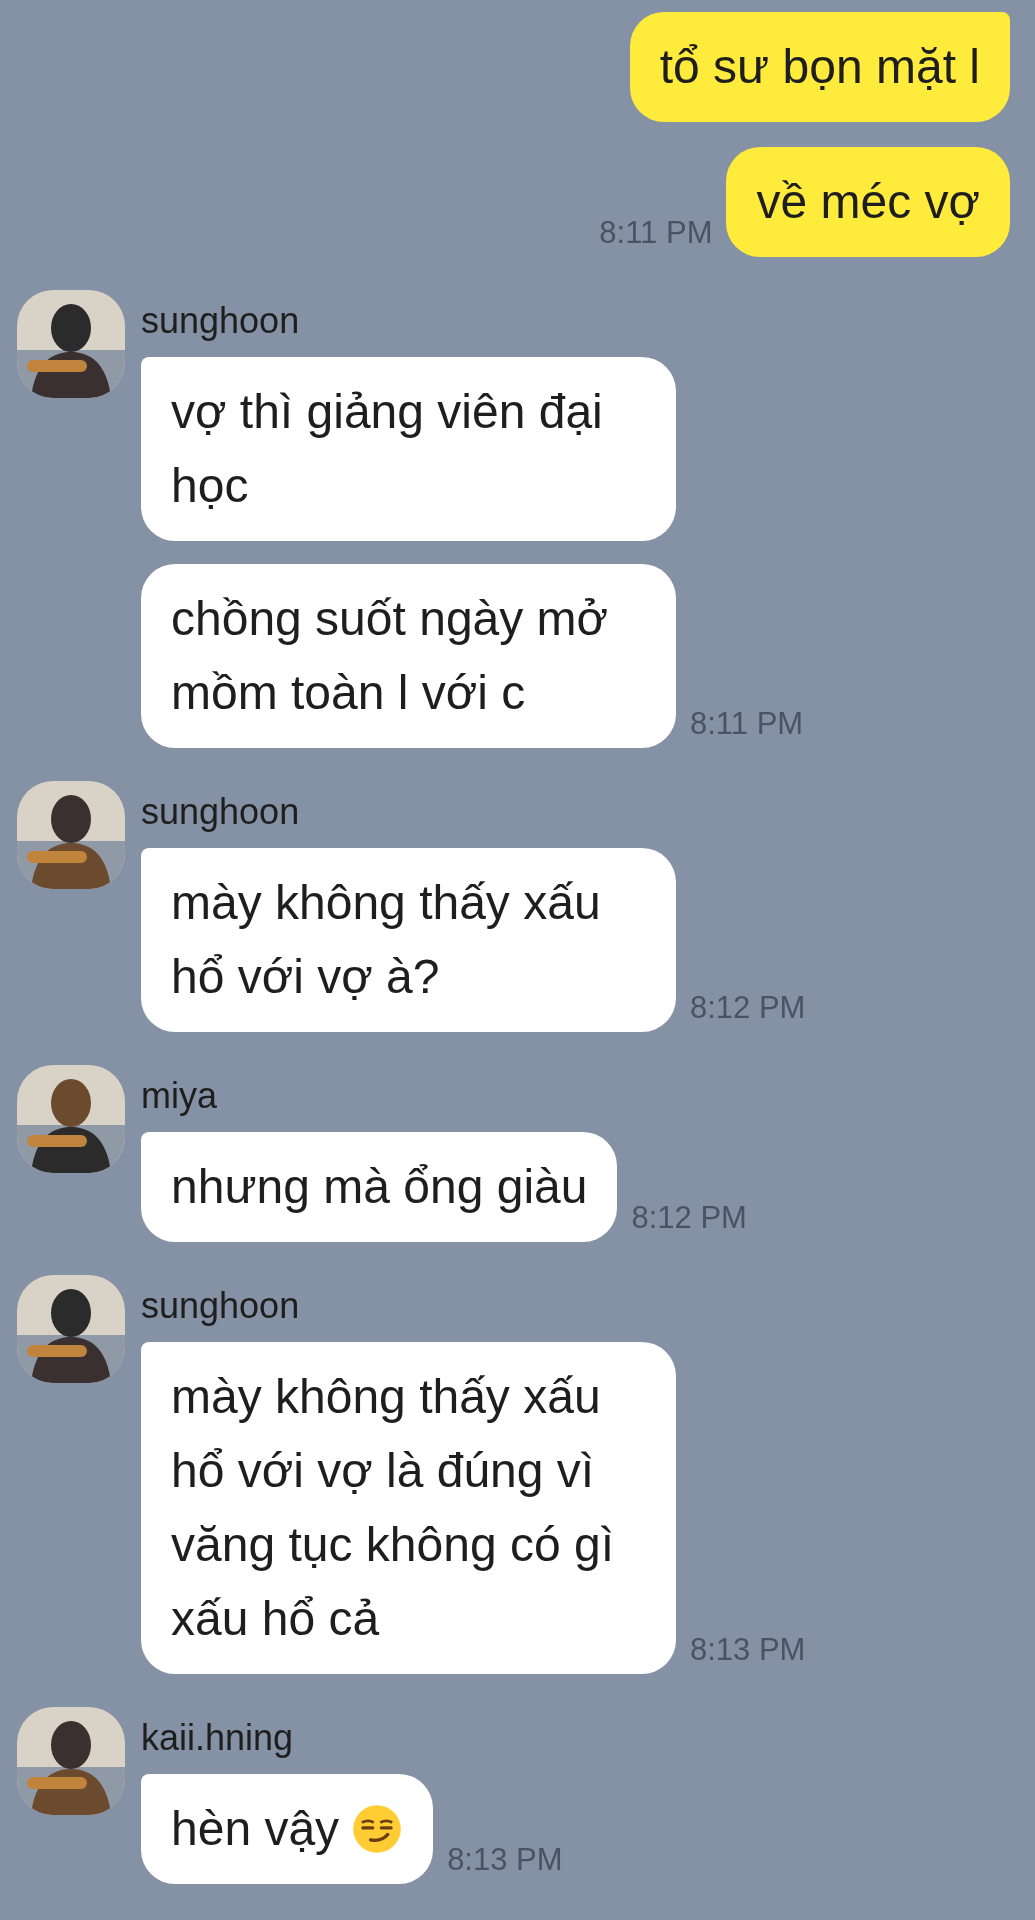 The height and width of the screenshot is (1920, 1035). Describe the element at coordinates (393, 1508) in the screenshot. I see `message-text: mày không thấy xấu hổ với vợ là đúng vì văng tục không có gì xấu hổ cả` at that location.